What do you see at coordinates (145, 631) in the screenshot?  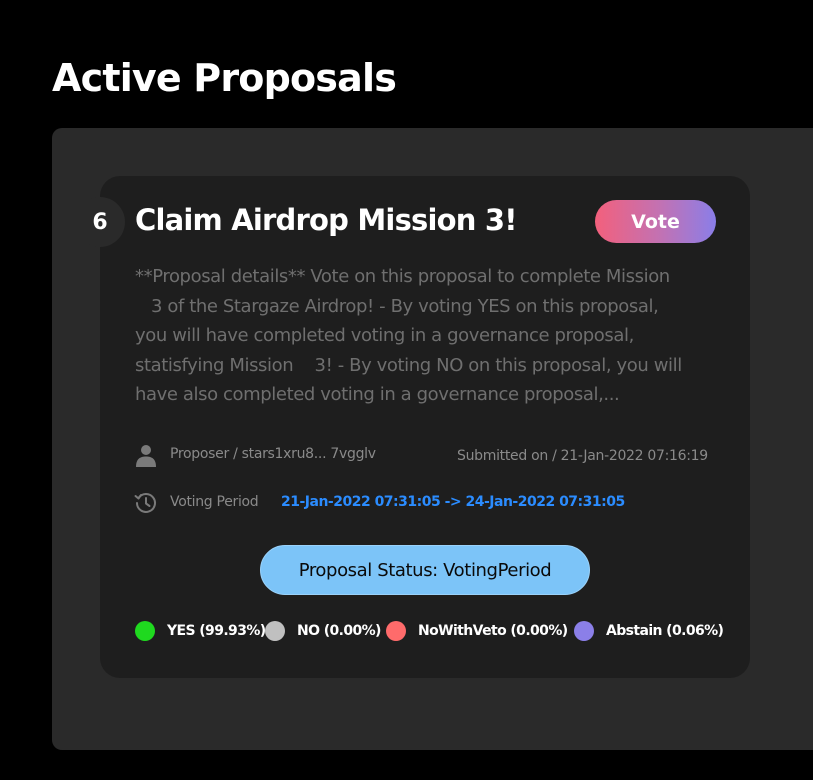 I see `yes-dot-icon` at bounding box center [145, 631].